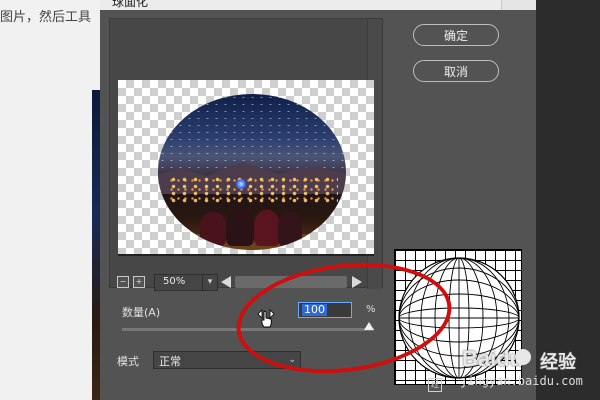 The image size is (600, 400). What do you see at coordinates (128, 361) in the screenshot?
I see `mode-label: 模式` at bounding box center [128, 361].